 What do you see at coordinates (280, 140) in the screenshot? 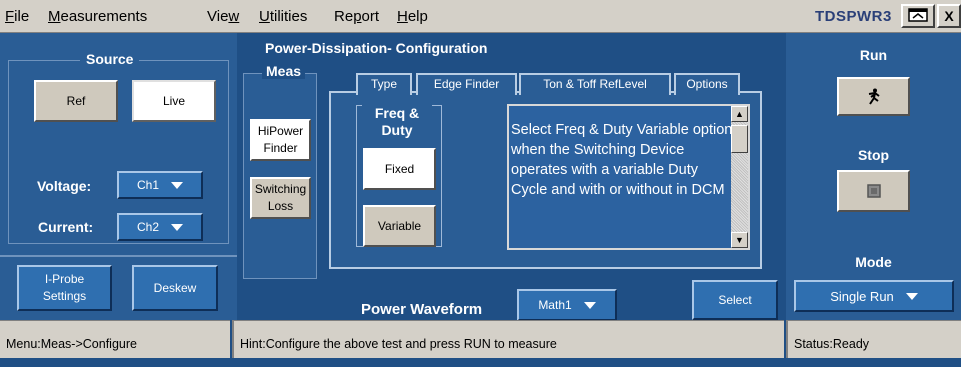
I see `hipower-finder-button: HiPower Finder` at bounding box center [280, 140].